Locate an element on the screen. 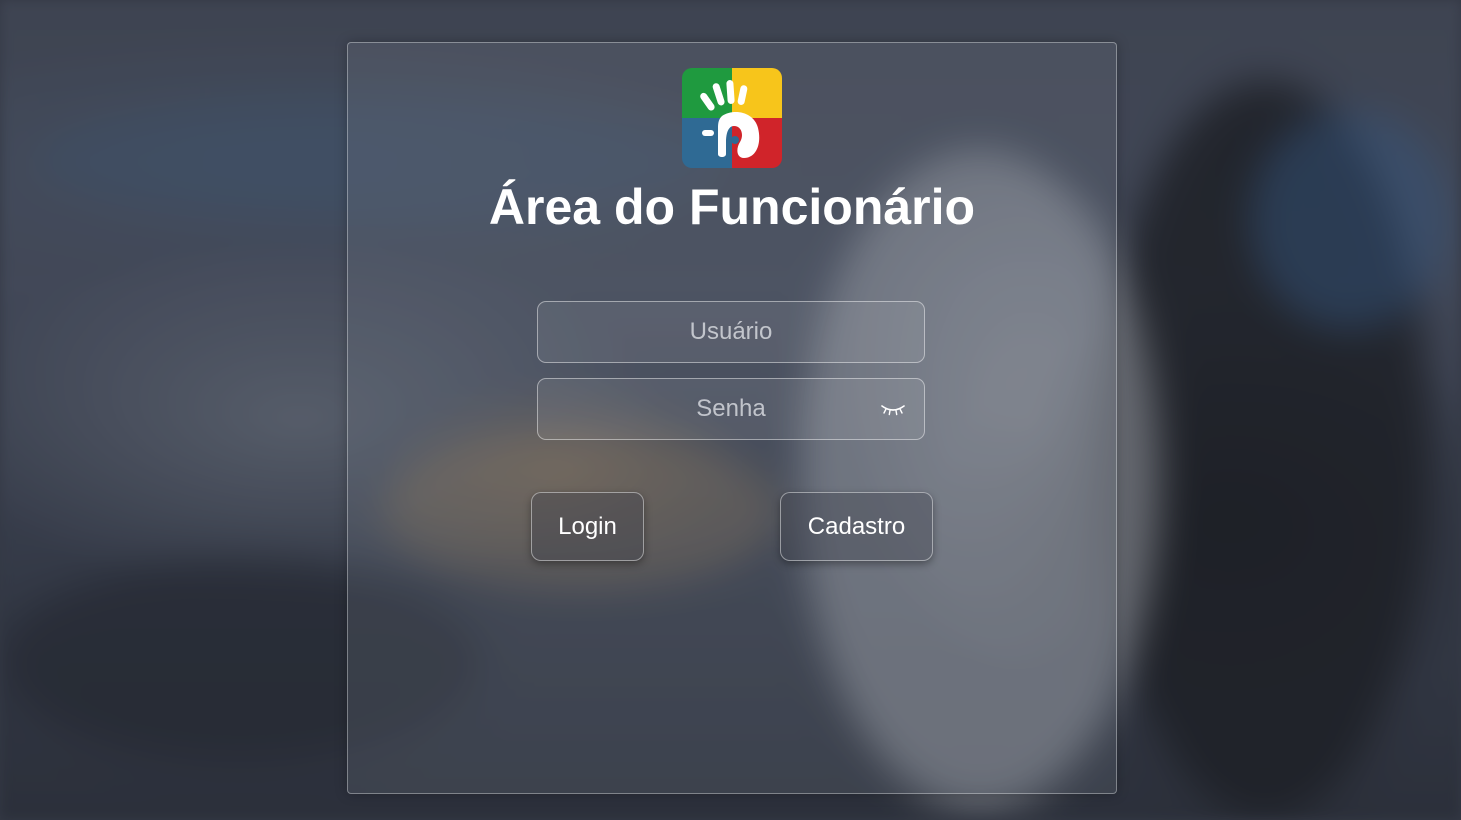 The image size is (1461, 820). hand-logo-icon is located at coordinates (732, 118).